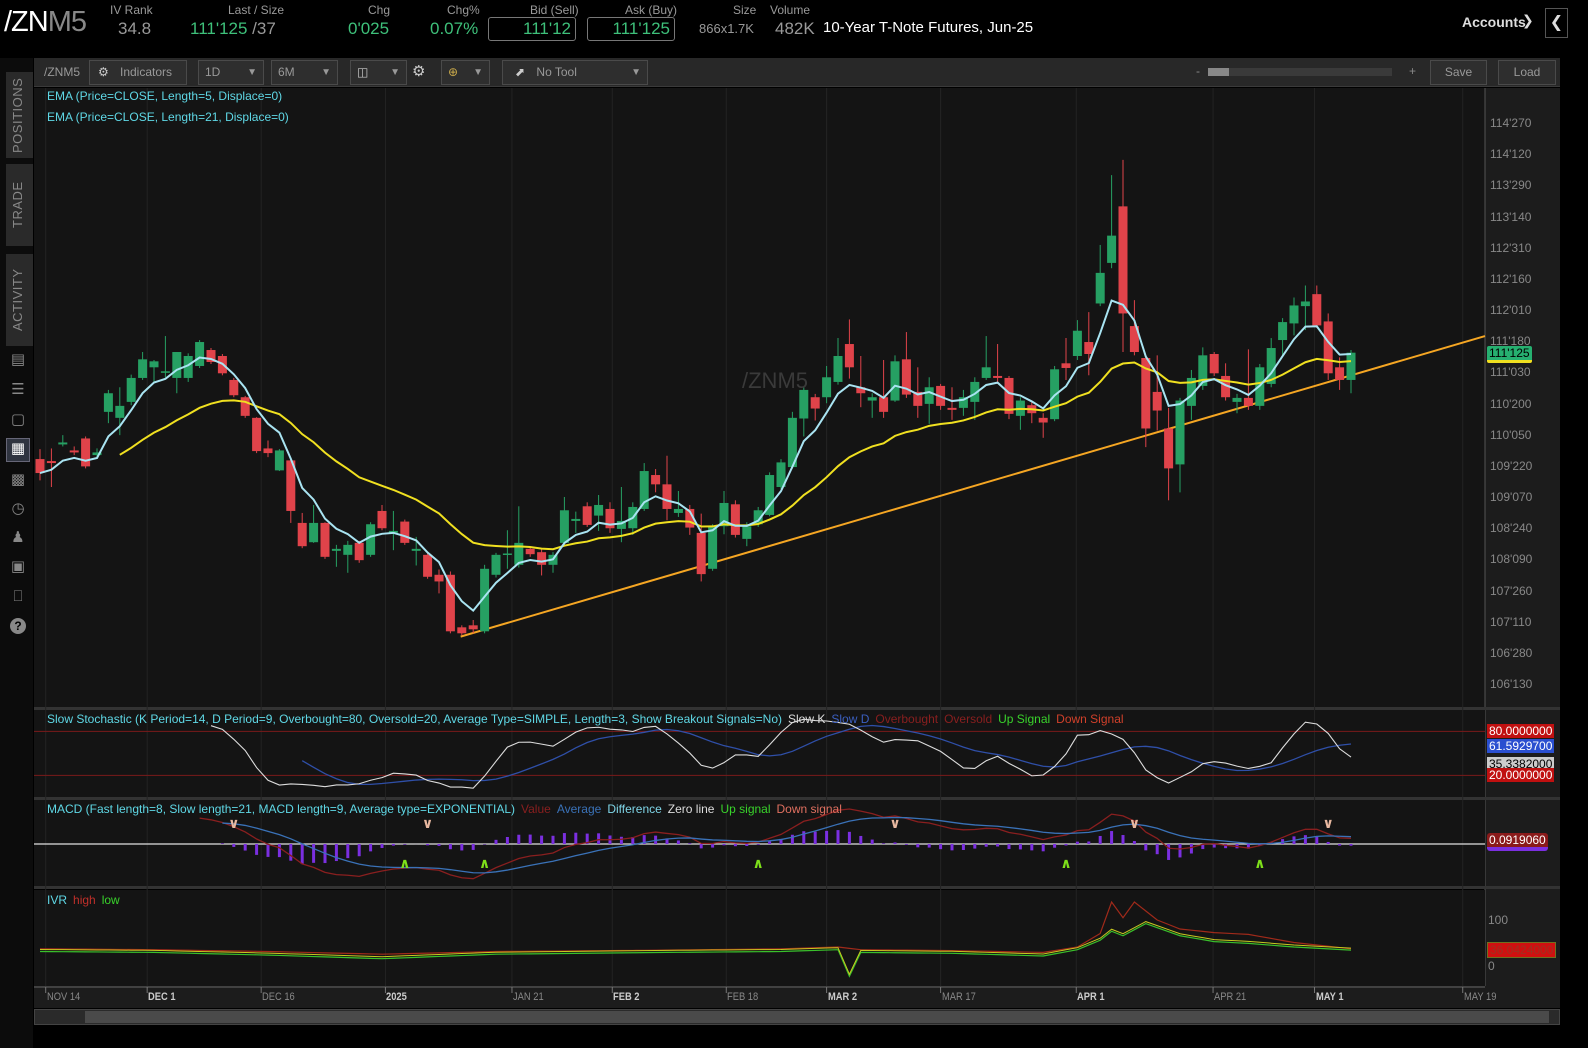  Describe the element at coordinates (1511, 247) in the screenshot. I see `price-tick-label: 112'310` at that location.